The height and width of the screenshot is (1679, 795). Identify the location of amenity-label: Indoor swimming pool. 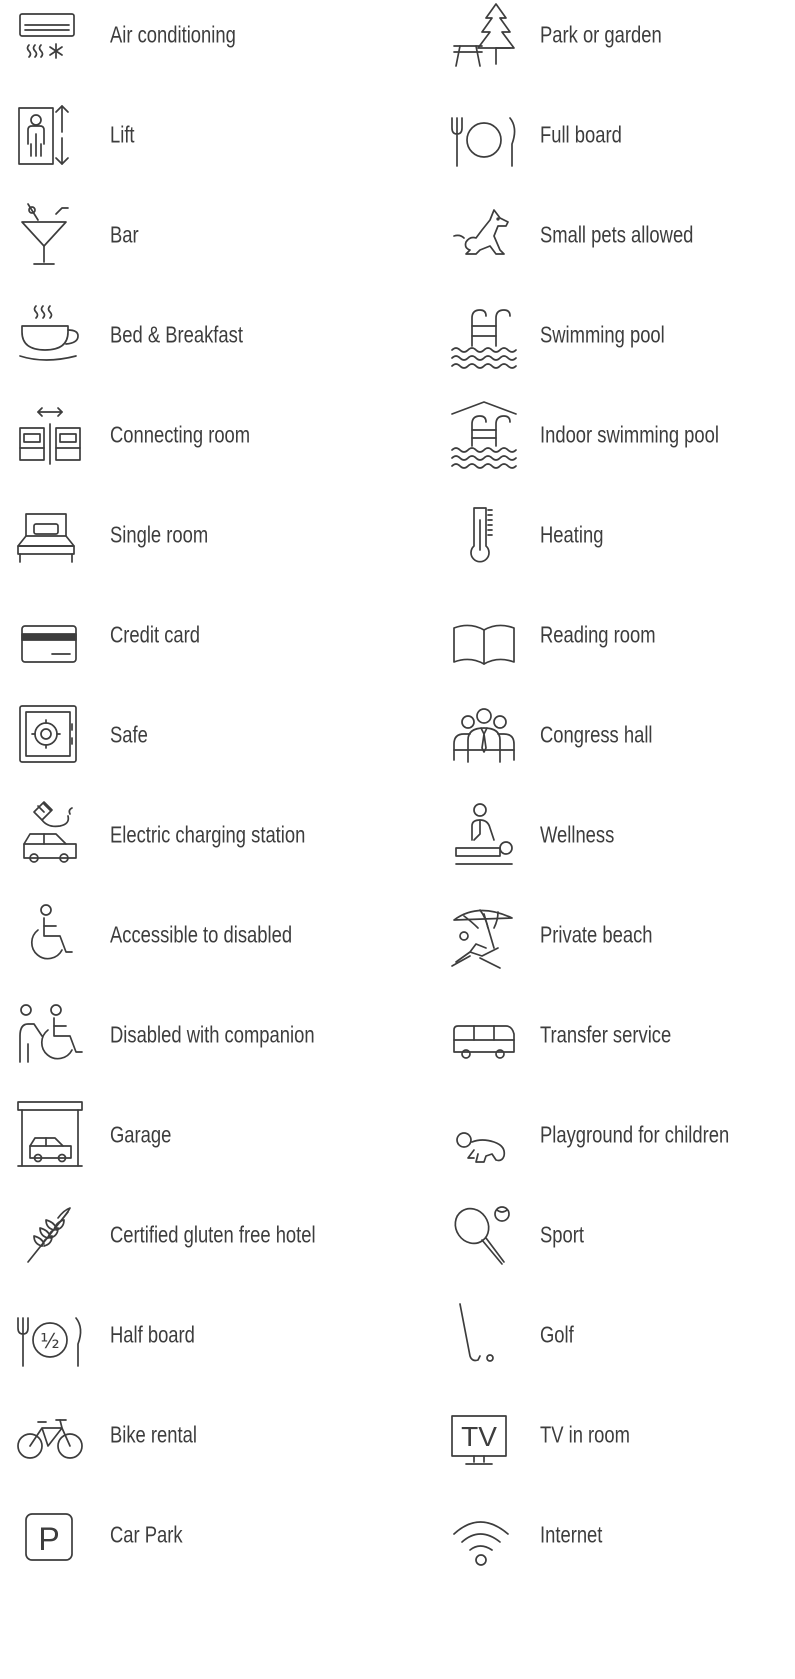
(629, 434).